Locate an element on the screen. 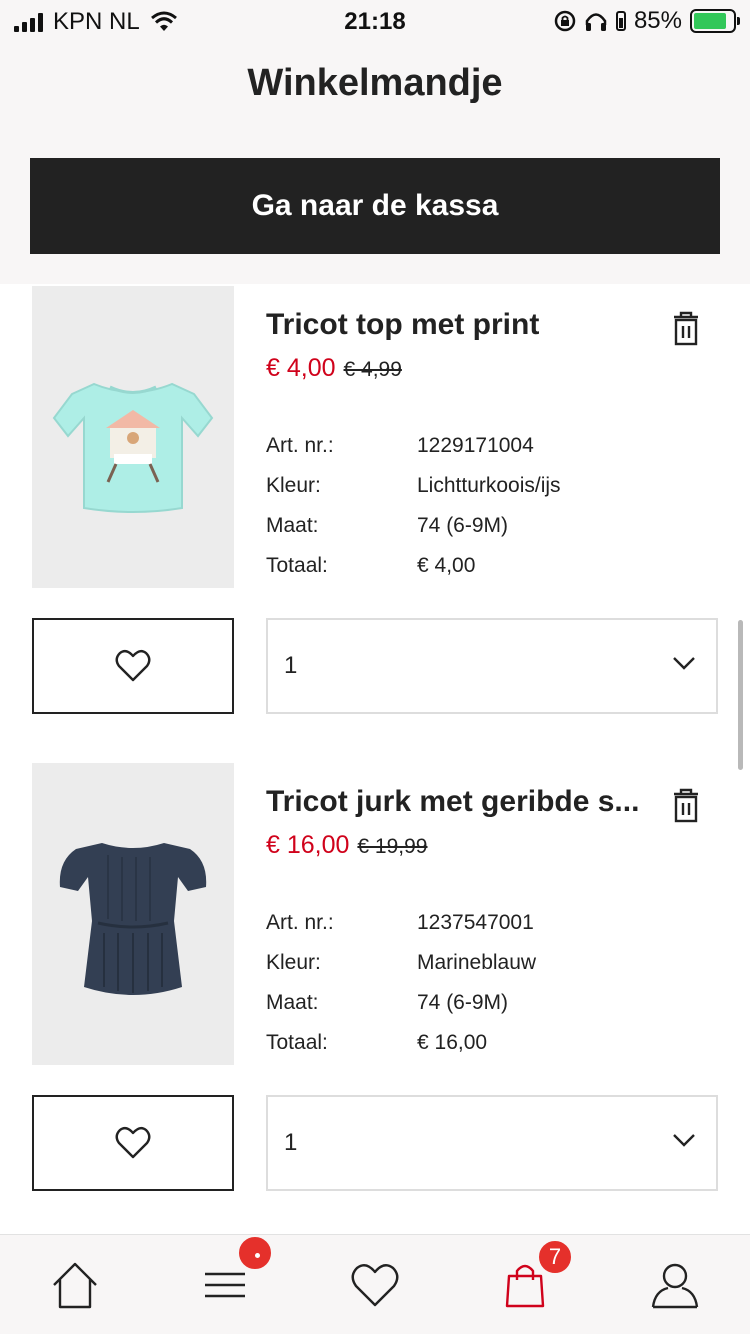  nav-account is located at coordinates (675, 1284).